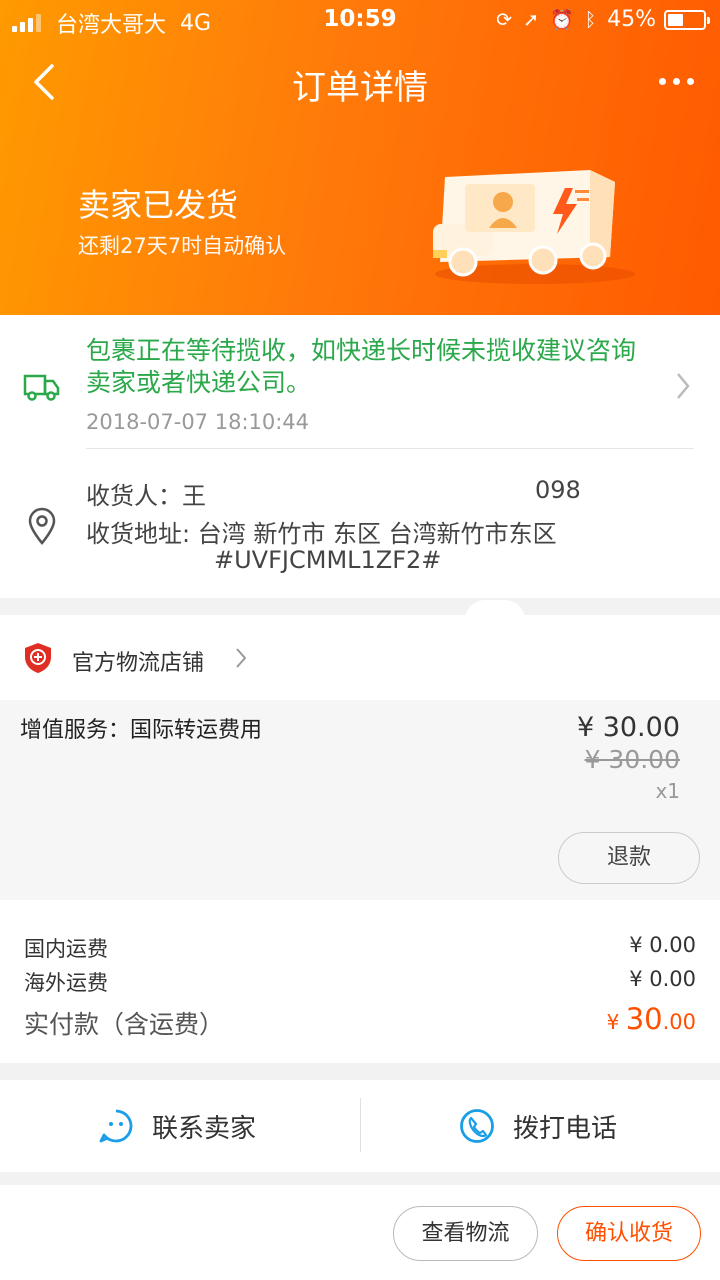 This screenshot has height=1280, width=720. Describe the element at coordinates (41, 387) in the screenshot. I see `truck-icon` at that location.